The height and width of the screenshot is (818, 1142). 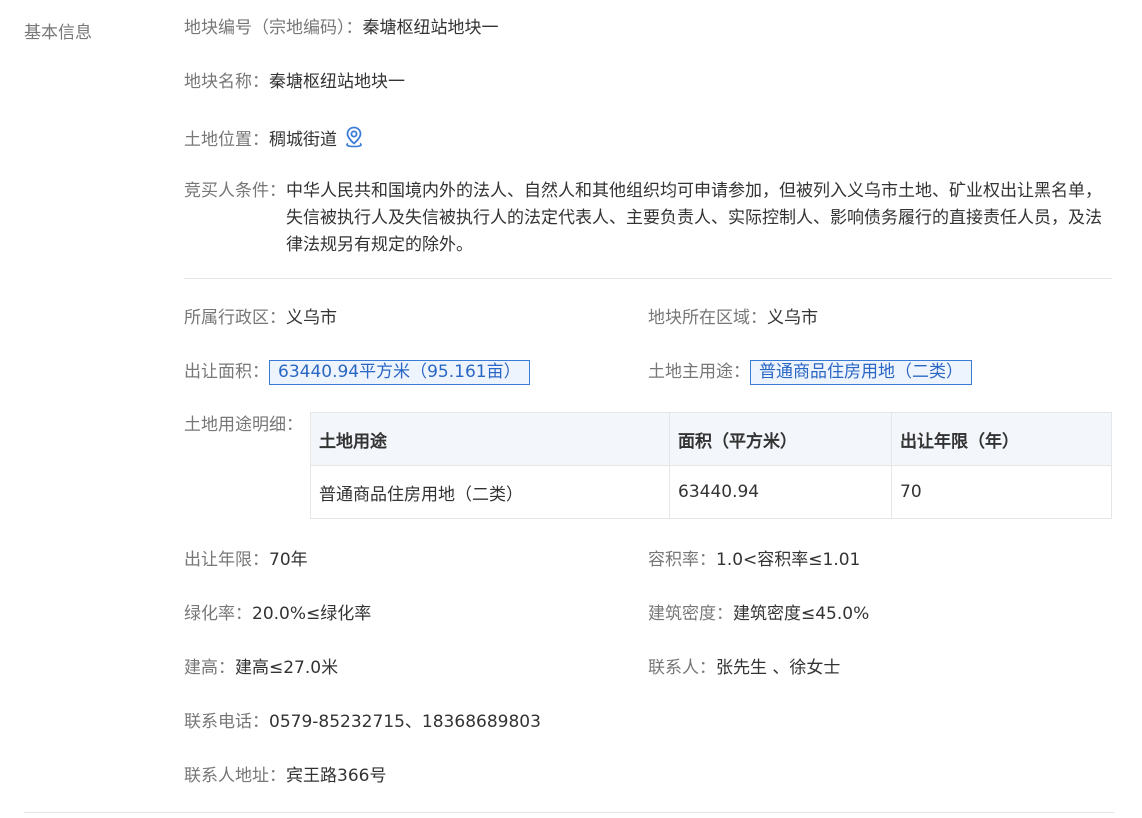 I want to click on table-row: 普通商品住房用地（二类） 63440.94 70, so click(x=711, y=492).